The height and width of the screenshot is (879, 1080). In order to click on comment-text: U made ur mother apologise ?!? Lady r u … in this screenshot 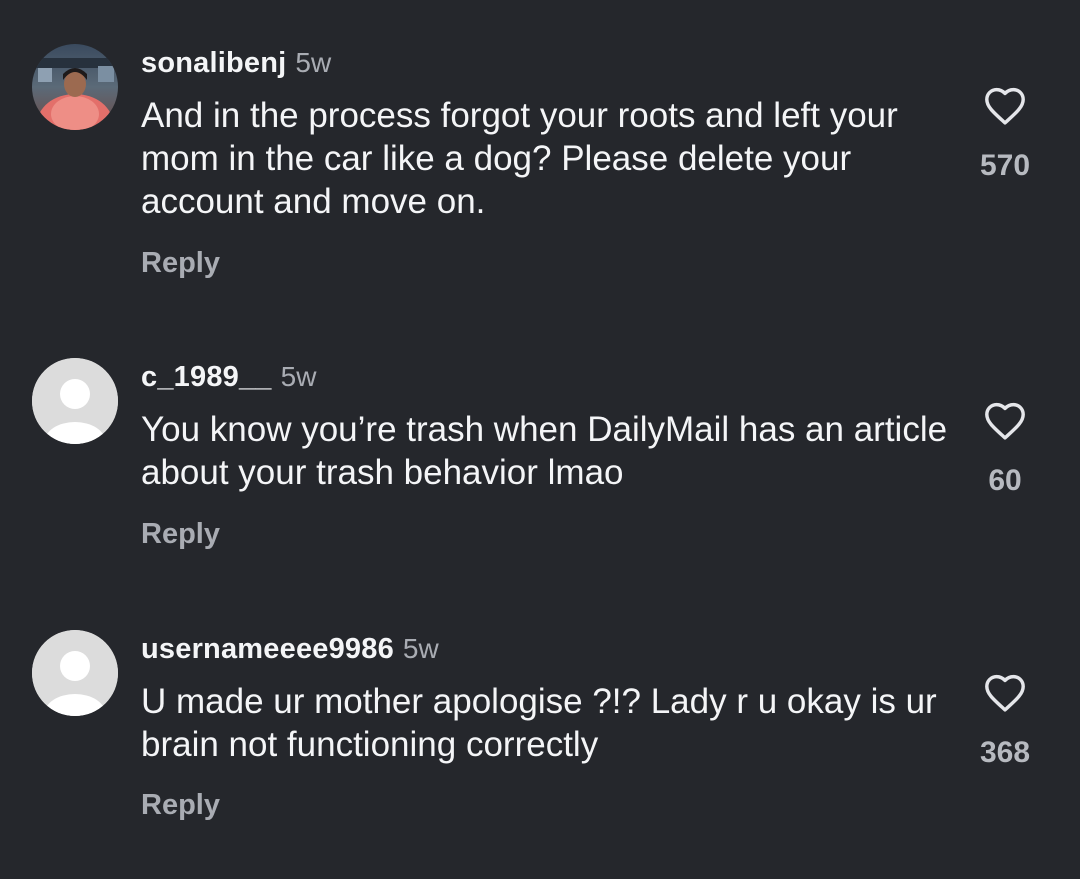, I will do `click(539, 723)`.